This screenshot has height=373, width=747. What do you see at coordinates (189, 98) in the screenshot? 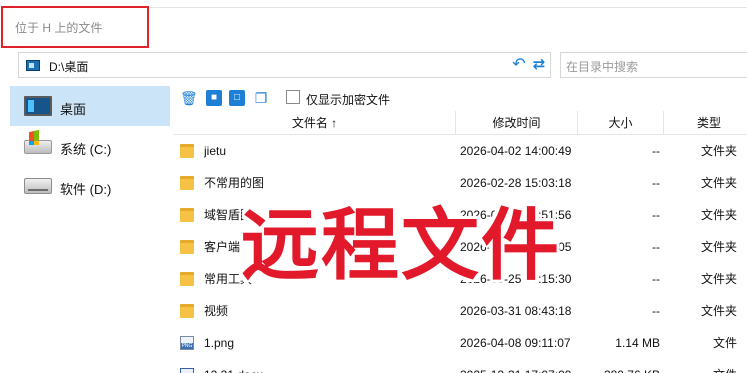
I see `delete-icon: 🗑` at bounding box center [189, 98].